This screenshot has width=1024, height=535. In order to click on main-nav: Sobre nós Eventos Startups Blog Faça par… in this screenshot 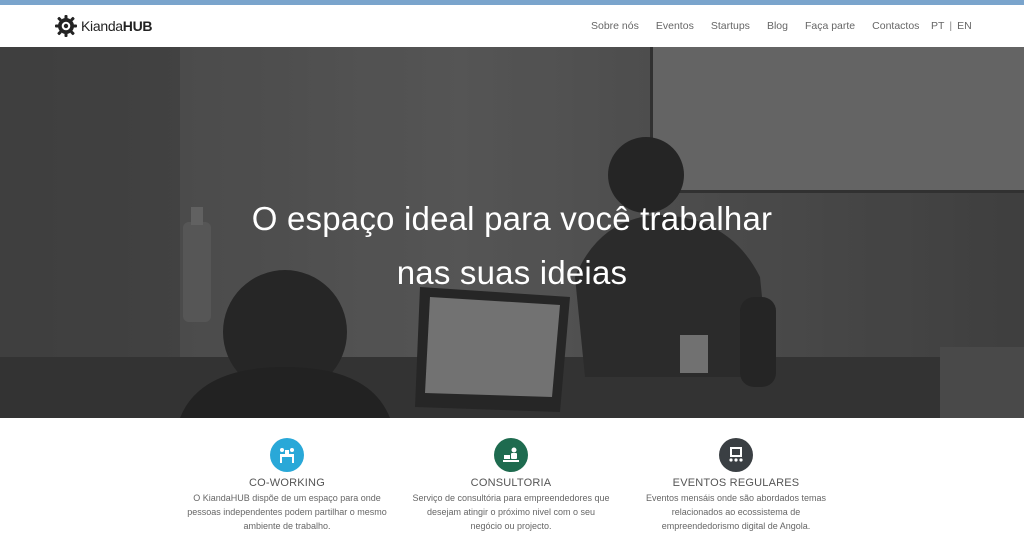, I will do `click(763, 26)`.